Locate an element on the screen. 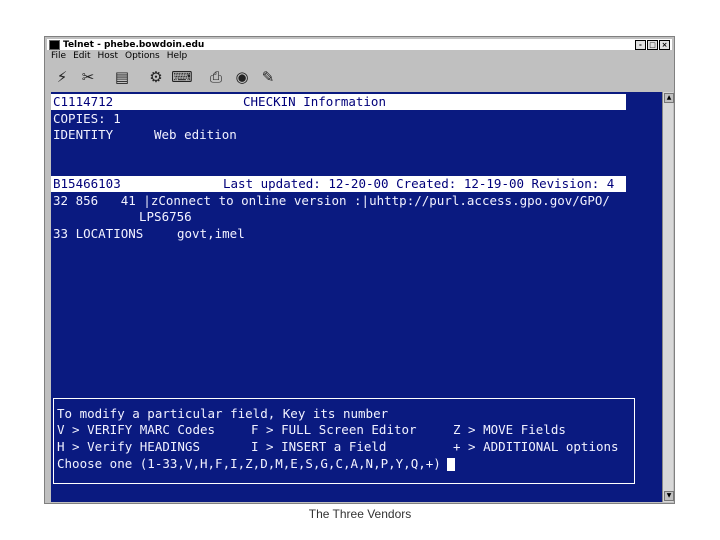 This screenshot has width=720, height=540. telnet-app-icon is located at coordinates (54, 44).